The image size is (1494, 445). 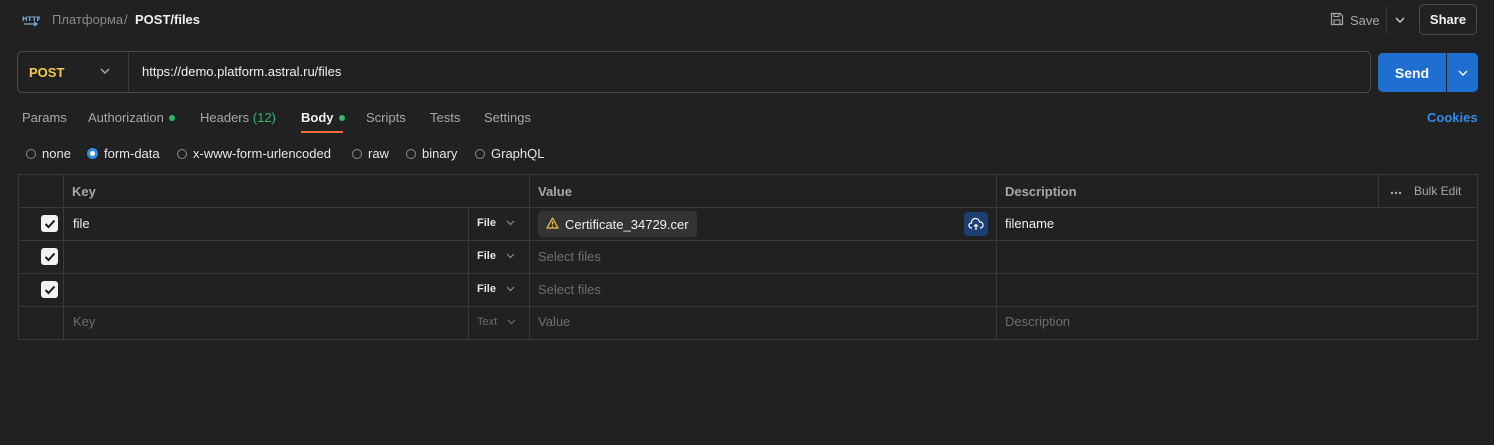 I want to click on save-label: Save, so click(x=1365, y=20).